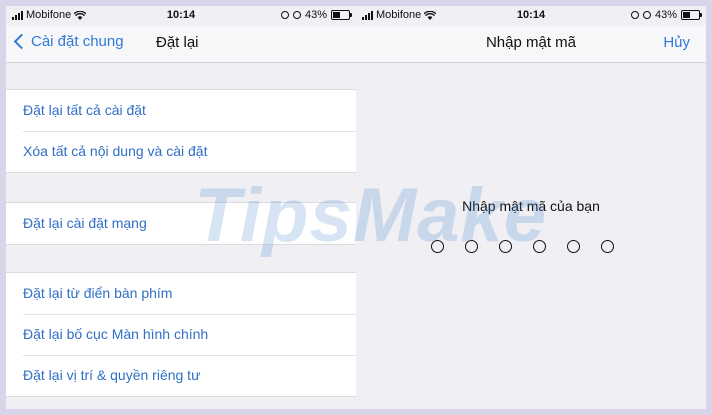 This screenshot has width=712, height=415. I want to click on passcode-dots, so click(522, 246).